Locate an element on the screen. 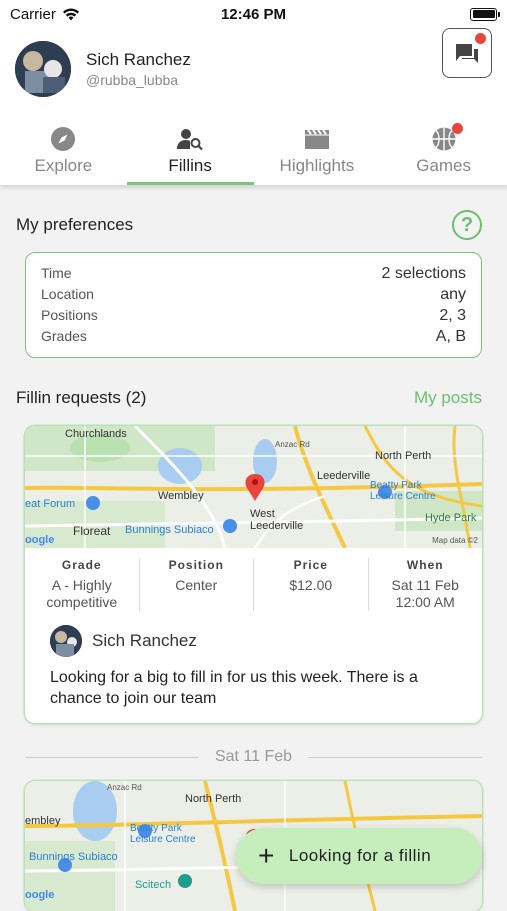 The height and width of the screenshot is (911, 507). price-value: $12.00 is located at coordinates (311, 585).